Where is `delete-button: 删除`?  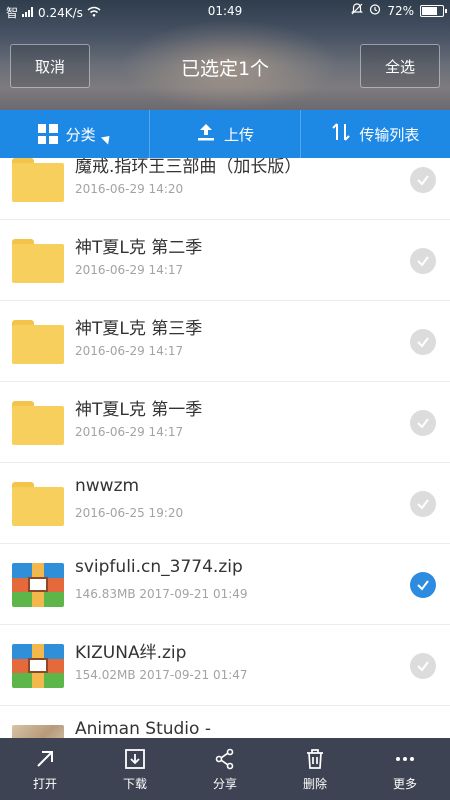
delete-button: 删除 is located at coordinates (315, 769).